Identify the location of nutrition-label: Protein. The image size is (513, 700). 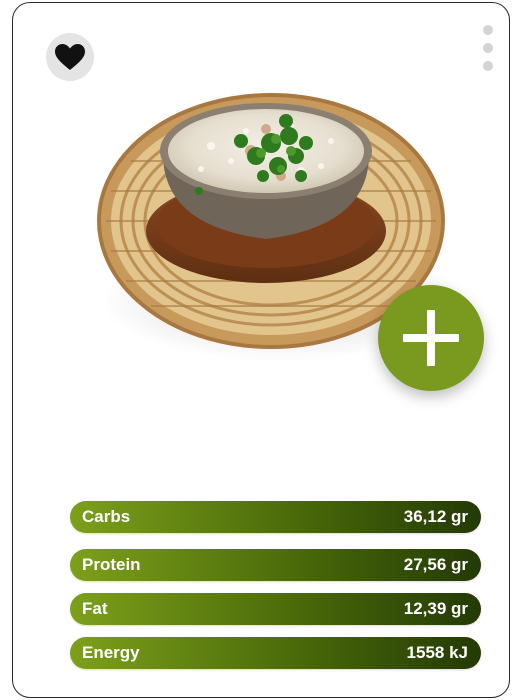
(111, 564).